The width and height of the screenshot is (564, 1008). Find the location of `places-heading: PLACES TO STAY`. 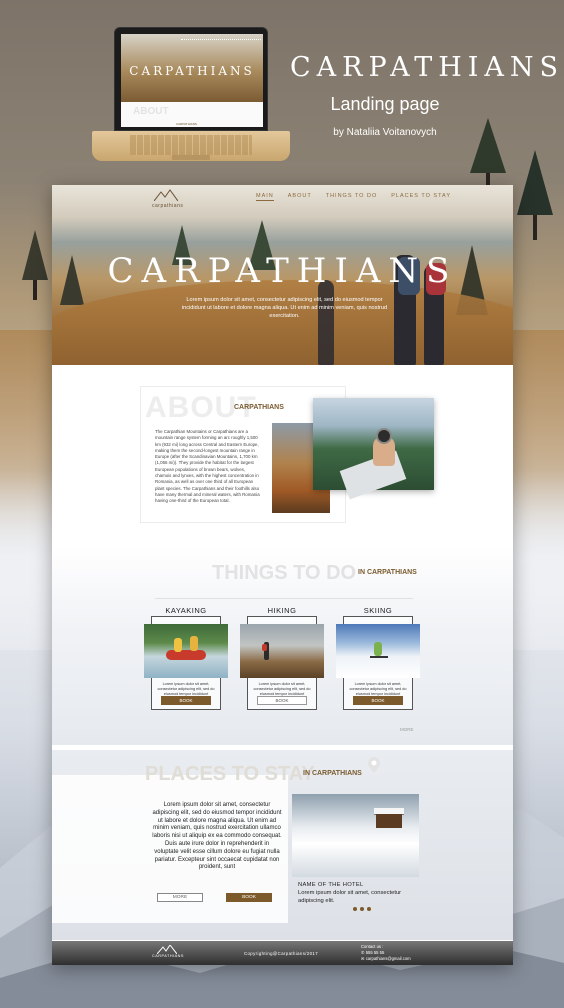

places-heading: PLACES TO STAY is located at coordinates (230, 774).